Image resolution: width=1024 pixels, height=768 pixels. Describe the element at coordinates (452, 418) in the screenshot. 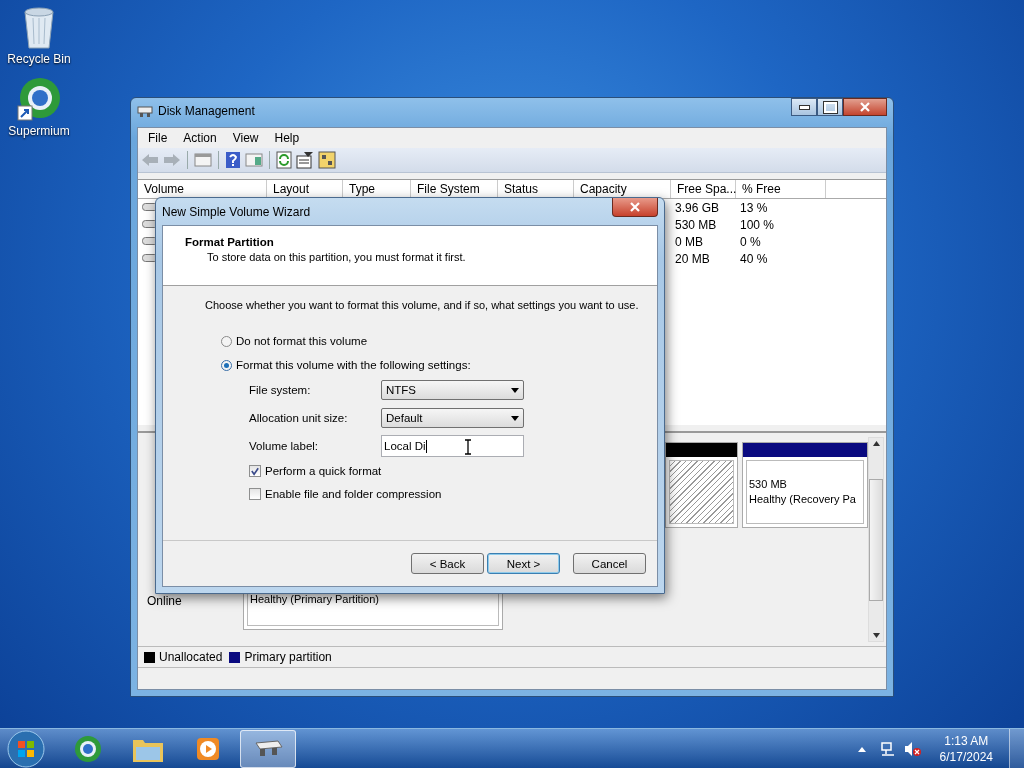

I see `dropdown: Default` at that location.